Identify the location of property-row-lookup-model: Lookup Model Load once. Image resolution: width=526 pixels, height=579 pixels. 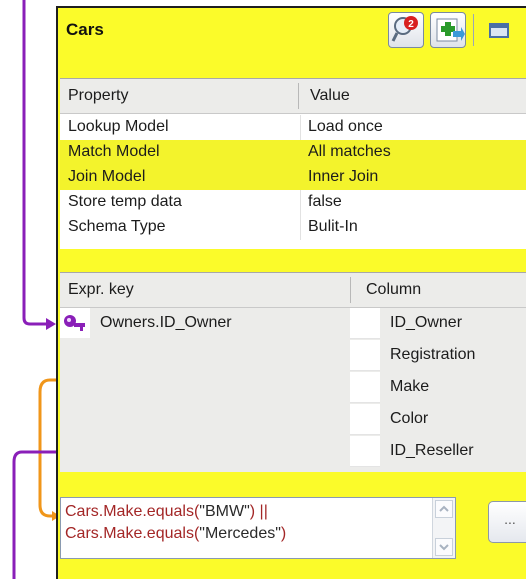
(293, 127).